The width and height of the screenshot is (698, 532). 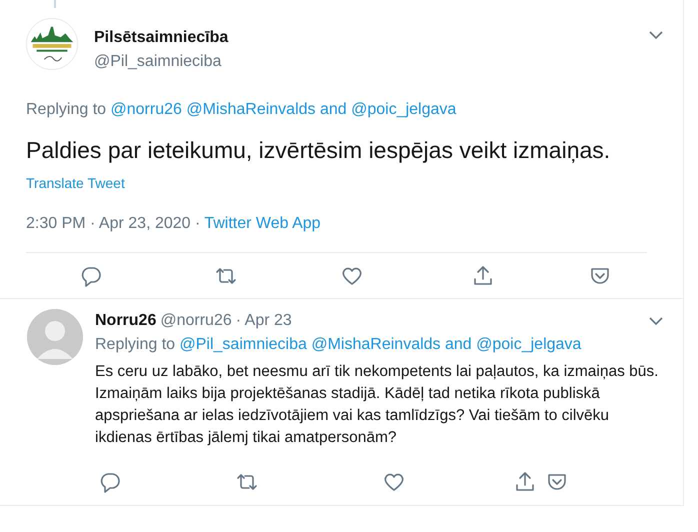 I want to click on tweet-date: · Apr 23, so click(x=264, y=321).